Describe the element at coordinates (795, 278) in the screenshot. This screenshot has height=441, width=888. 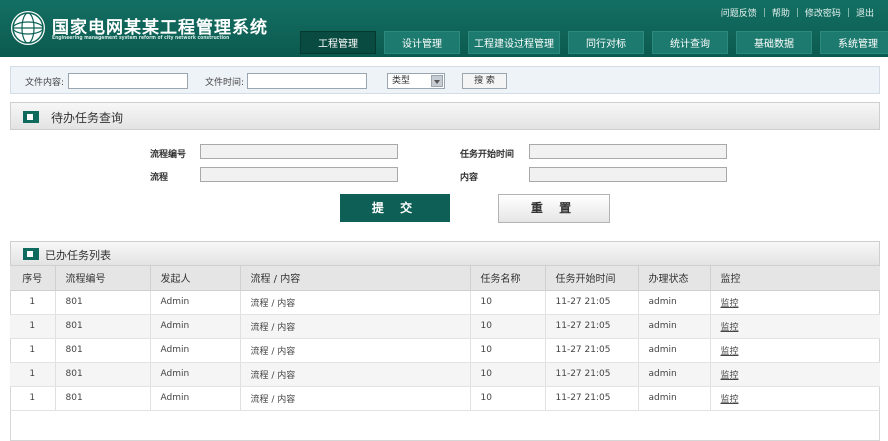
I see `column-header-monitor: 监控` at that location.